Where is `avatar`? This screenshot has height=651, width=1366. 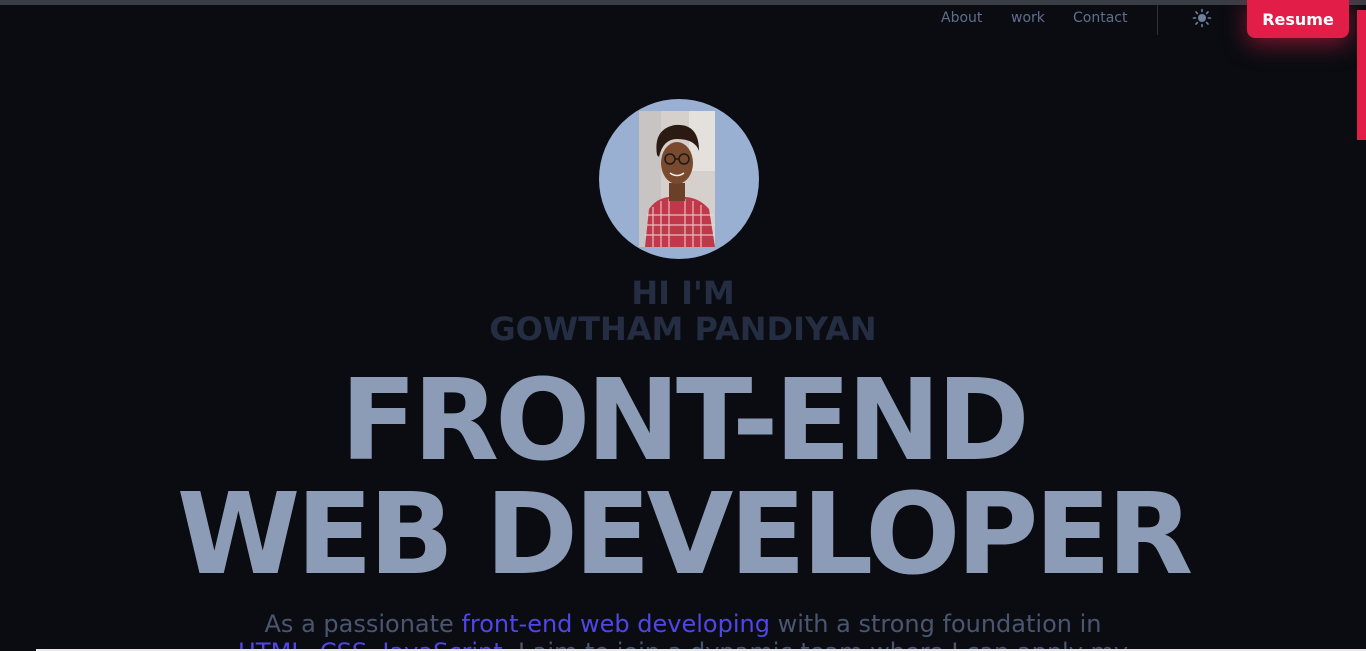 avatar is located at coordinates (679, 179).